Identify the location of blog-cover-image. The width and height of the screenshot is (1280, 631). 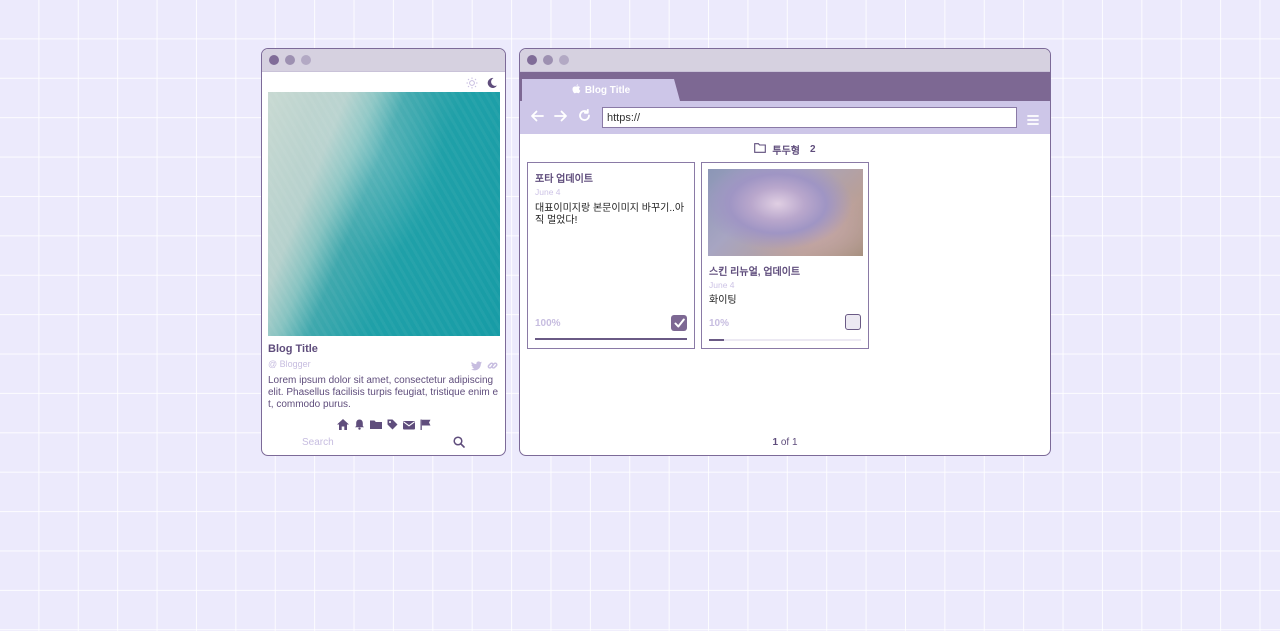
(384, 214).